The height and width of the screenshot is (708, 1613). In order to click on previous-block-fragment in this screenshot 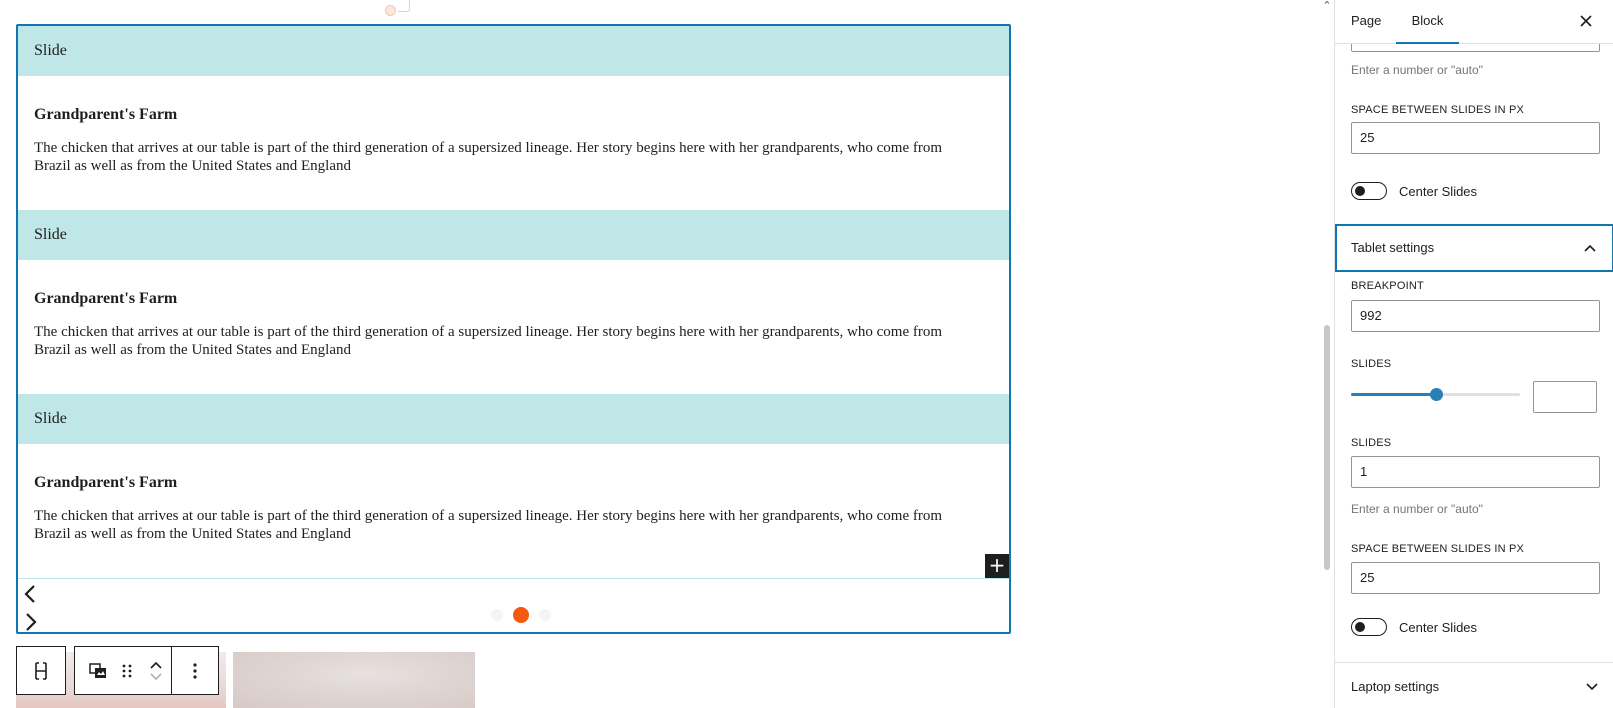, I will do `click(402, 8)`.